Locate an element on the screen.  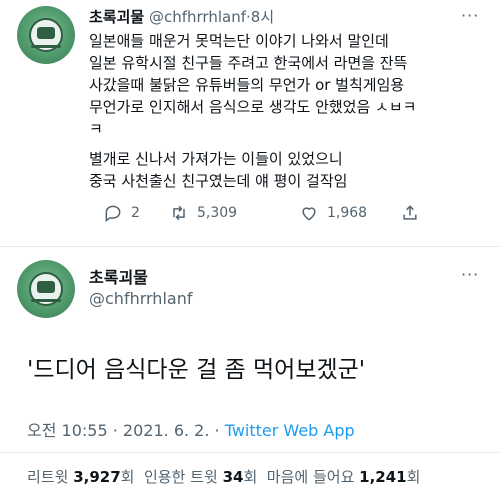
retweets-unit: 회 is located at coordinates (127, 477).